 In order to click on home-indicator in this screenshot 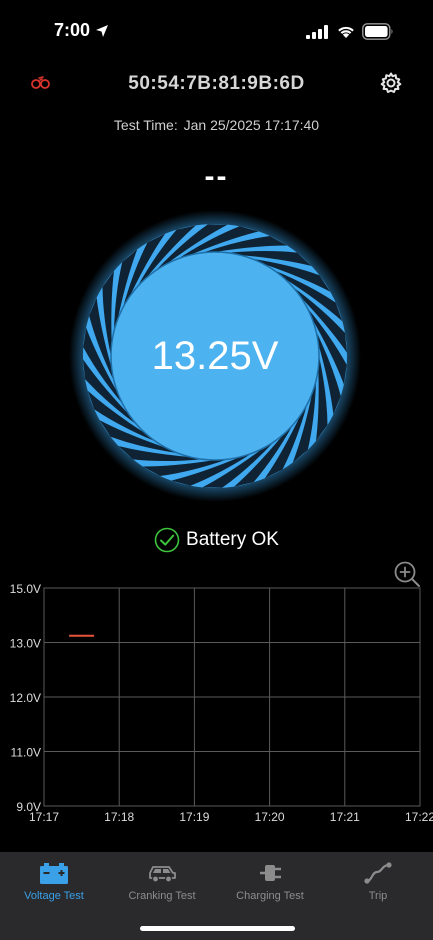, I will do `click(217, 928)`.